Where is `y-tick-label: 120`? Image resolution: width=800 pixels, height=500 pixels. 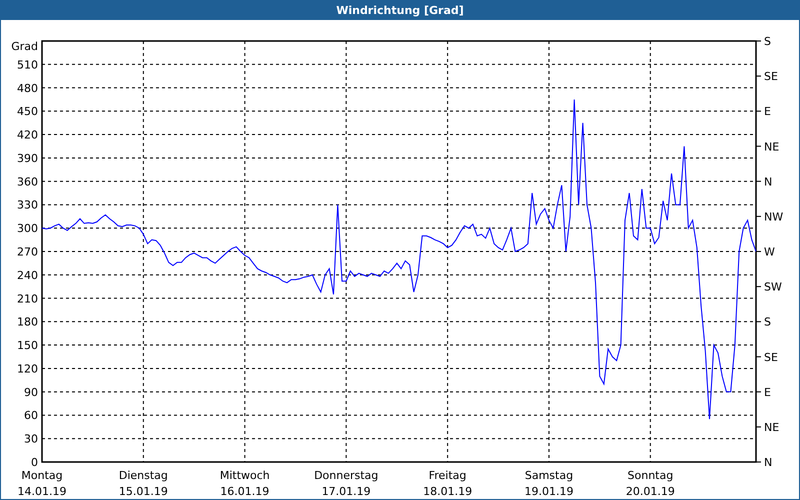
y-tick-label: 120 is located at coordinates (27, 369).